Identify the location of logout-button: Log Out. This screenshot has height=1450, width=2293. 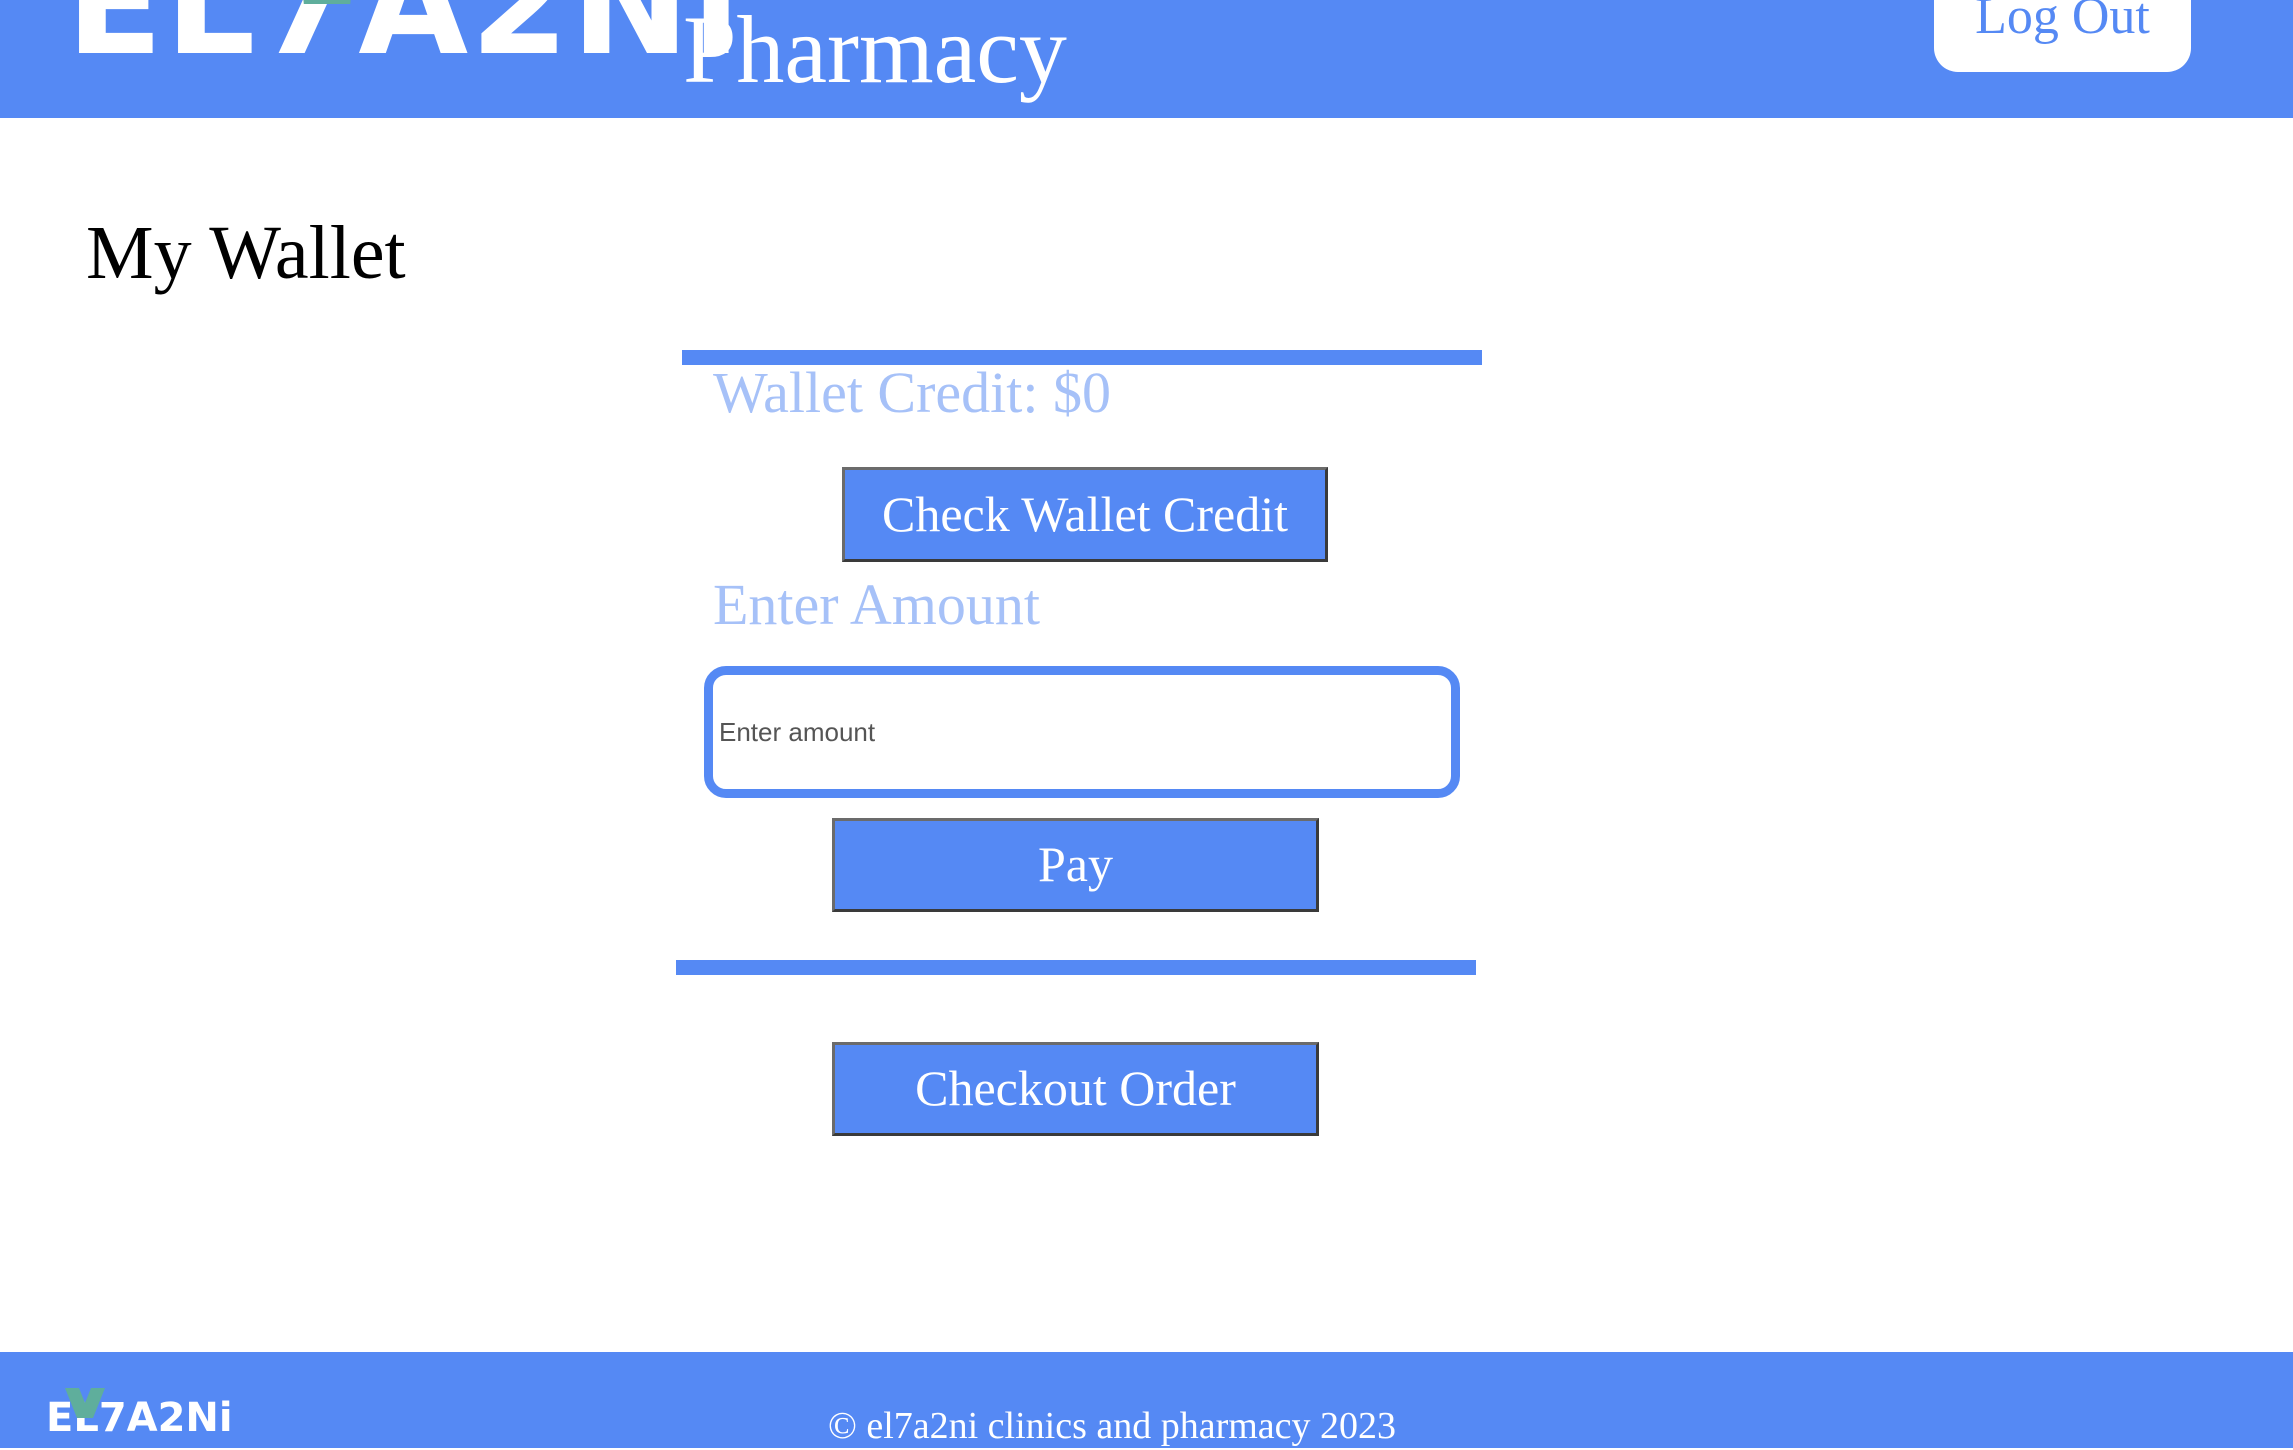
(2062, 36).